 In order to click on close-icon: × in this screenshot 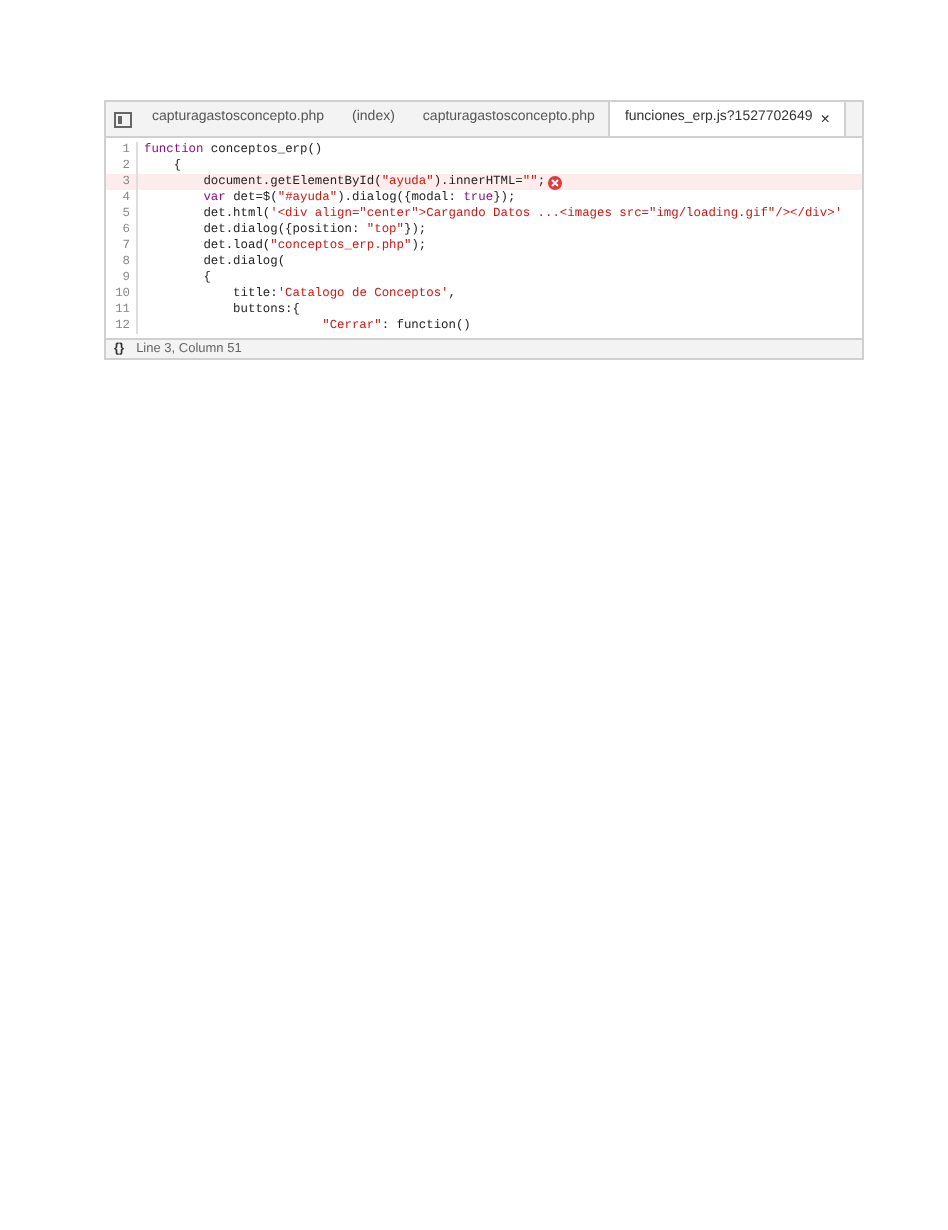, I will do `click(825, 119)`.